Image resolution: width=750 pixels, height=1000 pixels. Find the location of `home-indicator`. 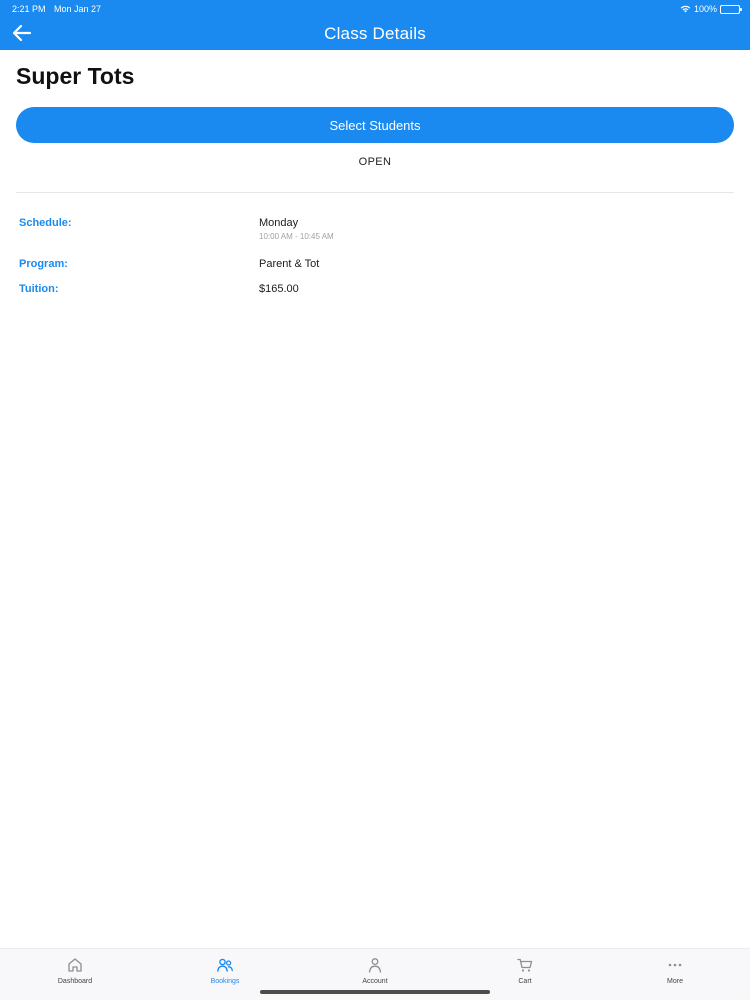

home-indicator is located at coordinates (375, 992).